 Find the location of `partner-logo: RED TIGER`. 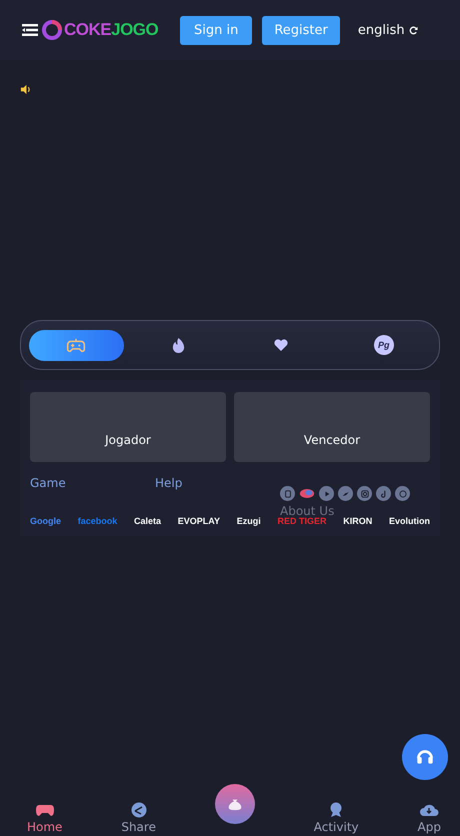

partner-logo: RED TIGER is located at coordinates (301, 521).